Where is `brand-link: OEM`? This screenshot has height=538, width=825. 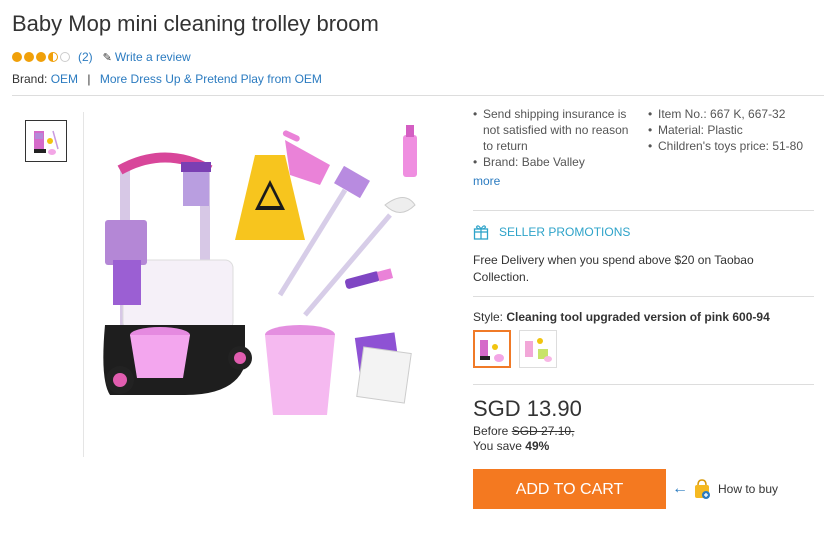 brand-link: OEM is located at coordinates (64, 79).